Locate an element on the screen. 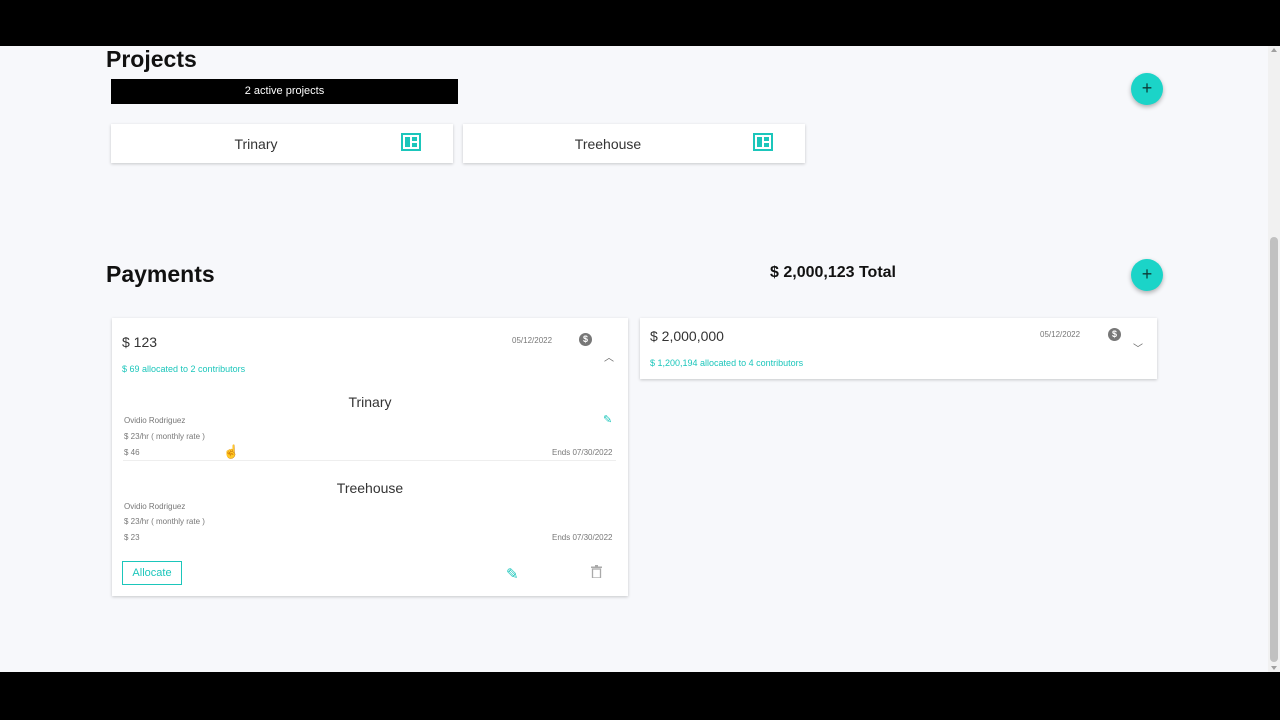 This screenshot has width=1280, height=720. edit-payment-icon: ✎ is located at coordinates (512, 574).